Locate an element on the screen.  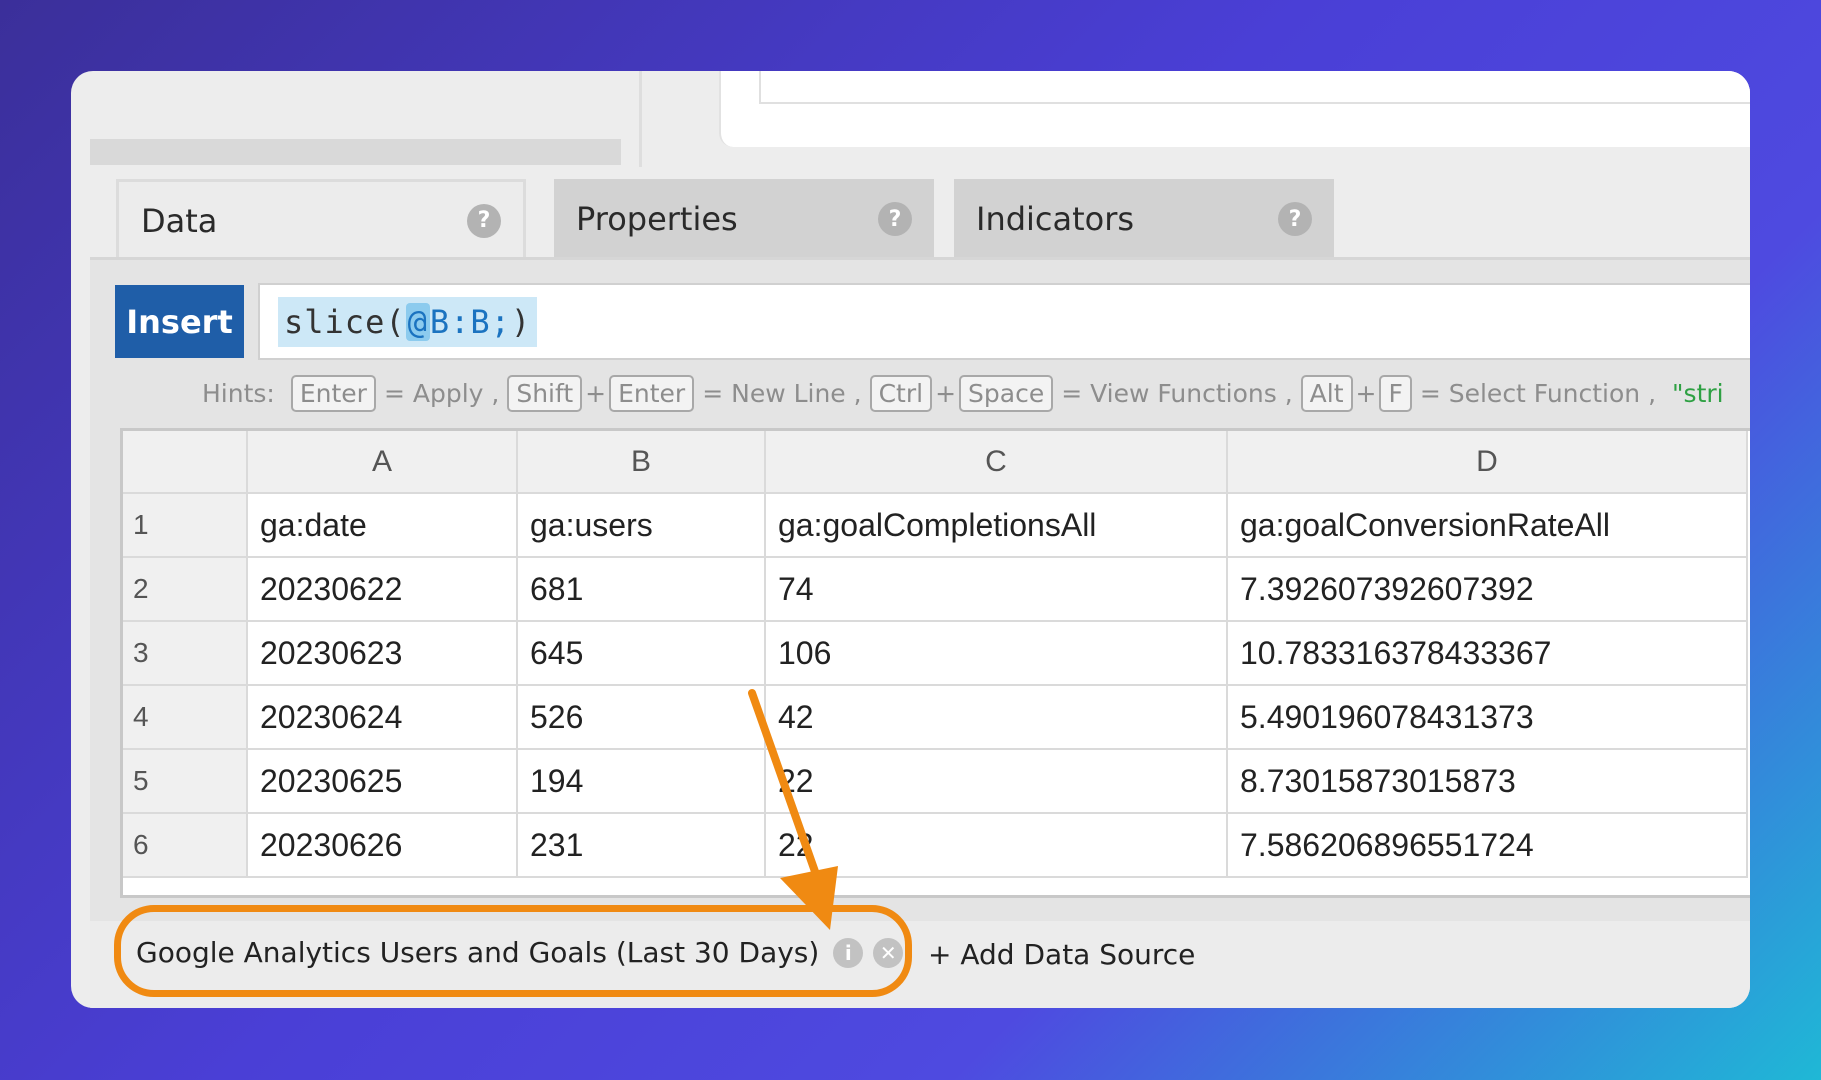
column-header: B is located at coordinates (641, 462).